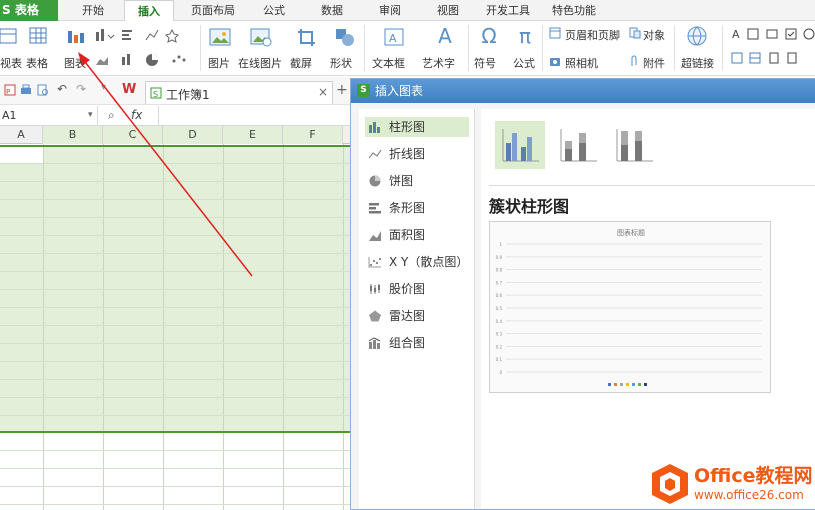 The image size is (815, 510). I want to click on scatter-chart-icon, so click(374, 262).